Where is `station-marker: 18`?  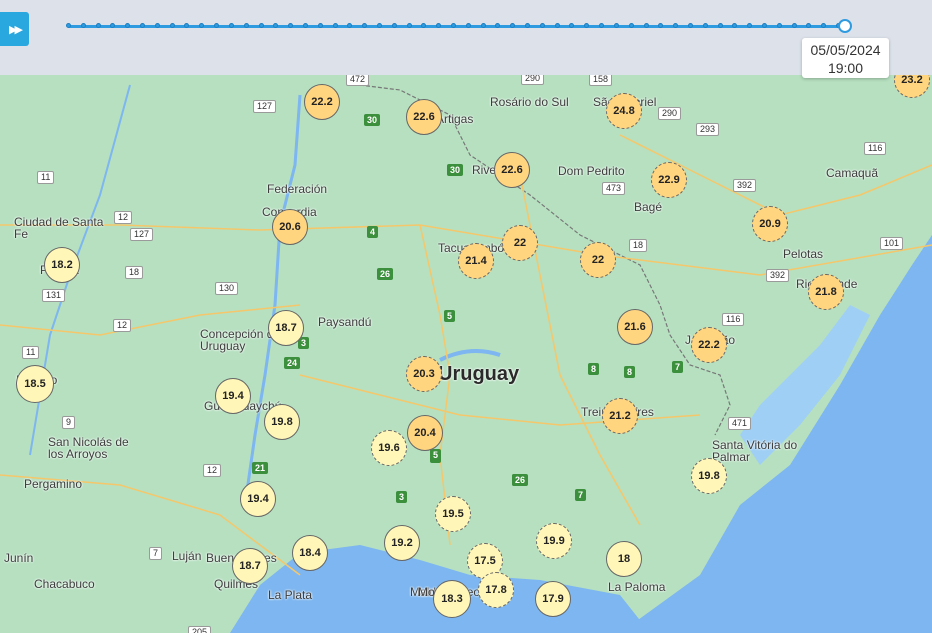
station-marker: 18 is located at coordinates (624, 559).